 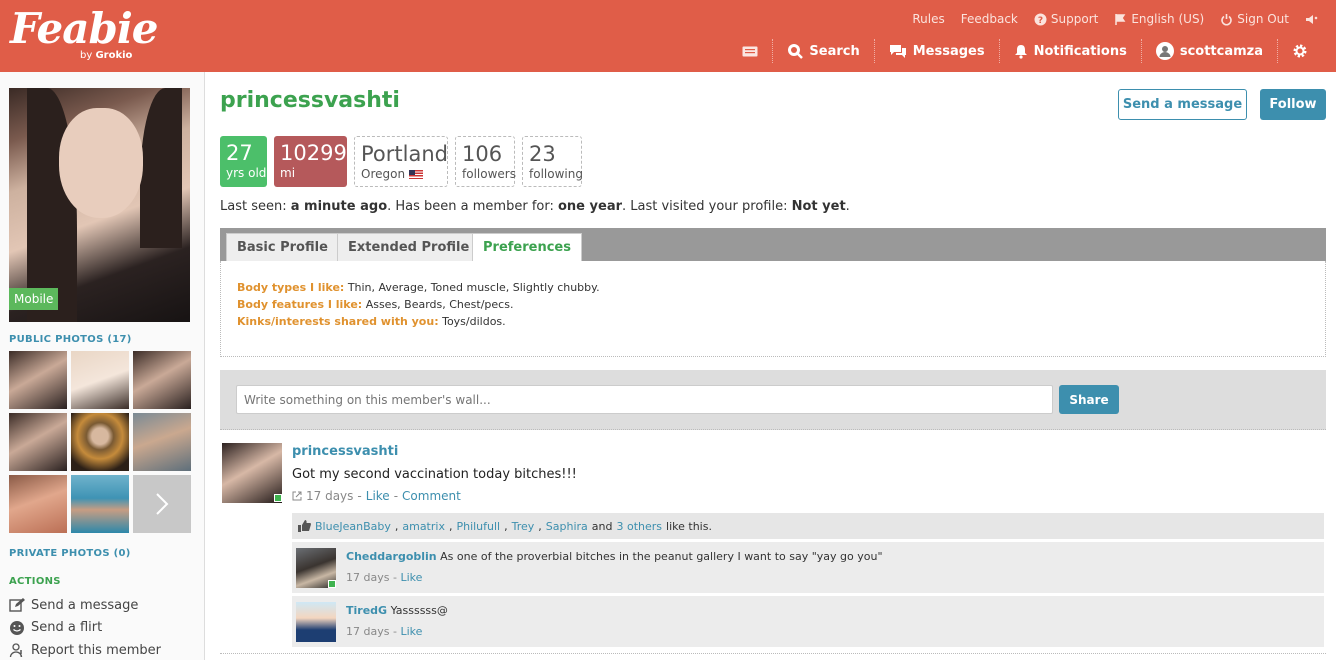 What do you see at coordinates (345, 451) in the screenshot?
I see `post-author: princessvashti` at bounding box center [345, 451].